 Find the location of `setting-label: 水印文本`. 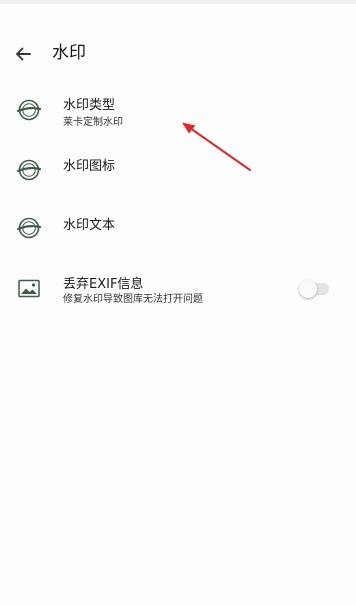

setting-label: 水印文本 is located at coordinates (89, 225).